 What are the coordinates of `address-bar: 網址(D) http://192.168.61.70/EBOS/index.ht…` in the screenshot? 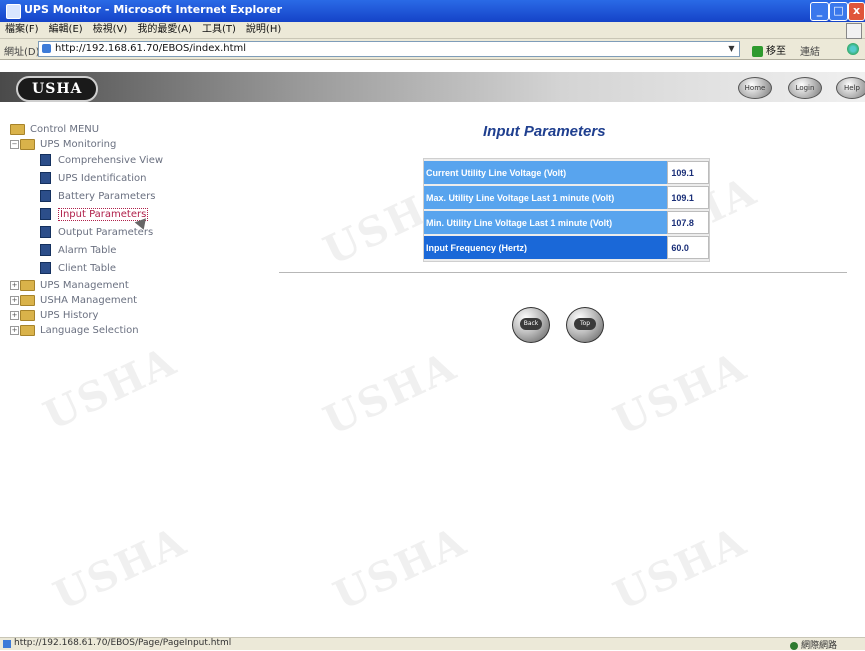 It's located at (432, 49).